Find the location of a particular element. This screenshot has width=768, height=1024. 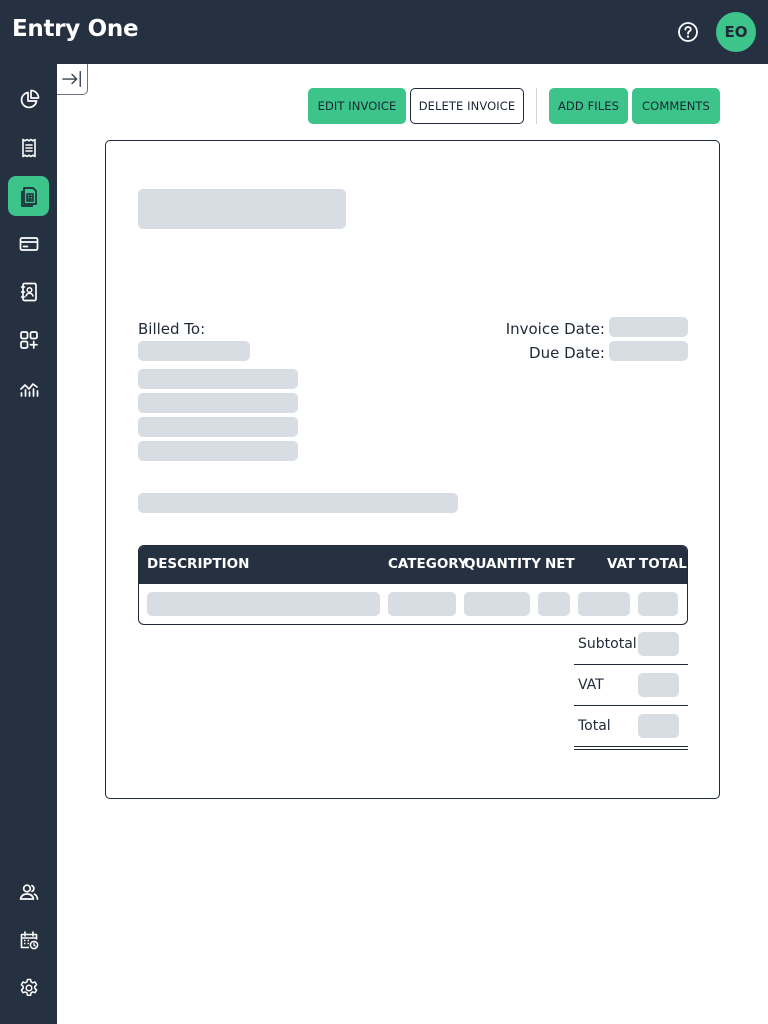

edit-invoice-button: EDIT INVOICE is located at coordinates (357, 106).